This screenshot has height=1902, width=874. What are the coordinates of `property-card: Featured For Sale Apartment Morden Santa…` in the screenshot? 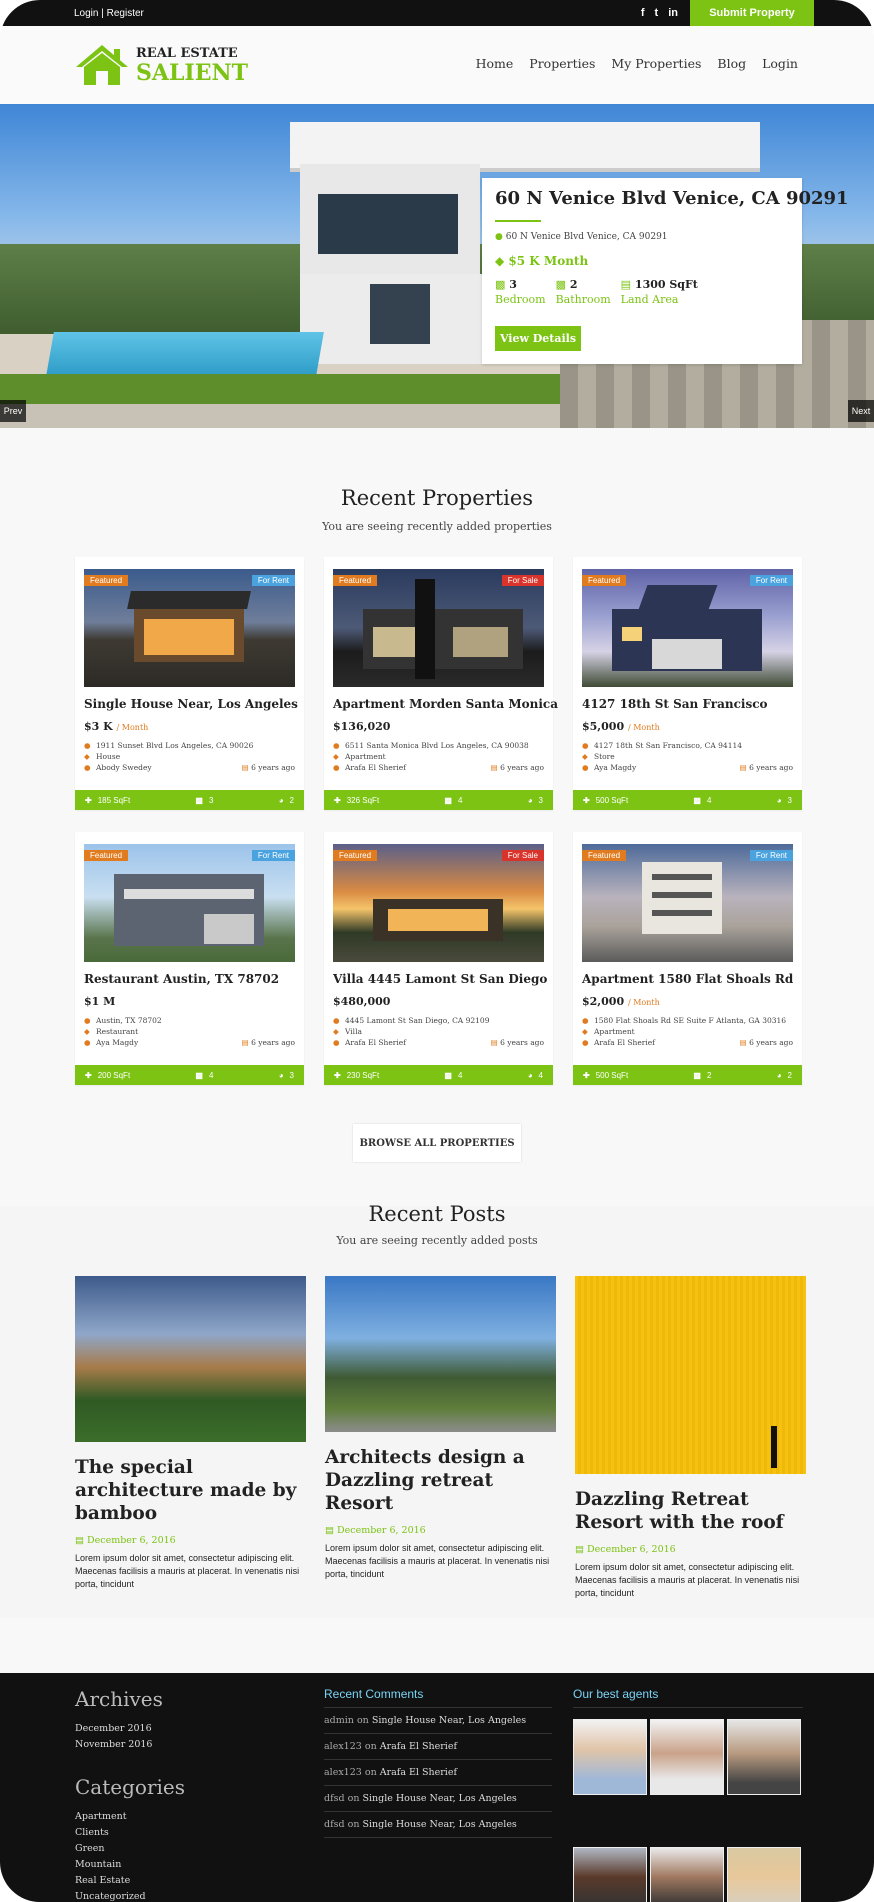 It's located at (441, 683).